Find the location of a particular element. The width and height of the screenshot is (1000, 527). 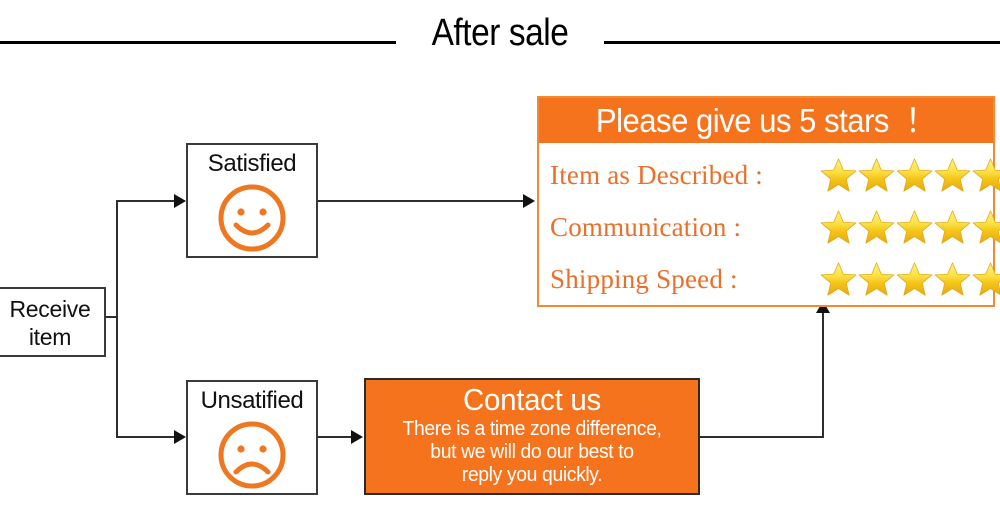

header-rule-left is located at coordinates (198, 42).